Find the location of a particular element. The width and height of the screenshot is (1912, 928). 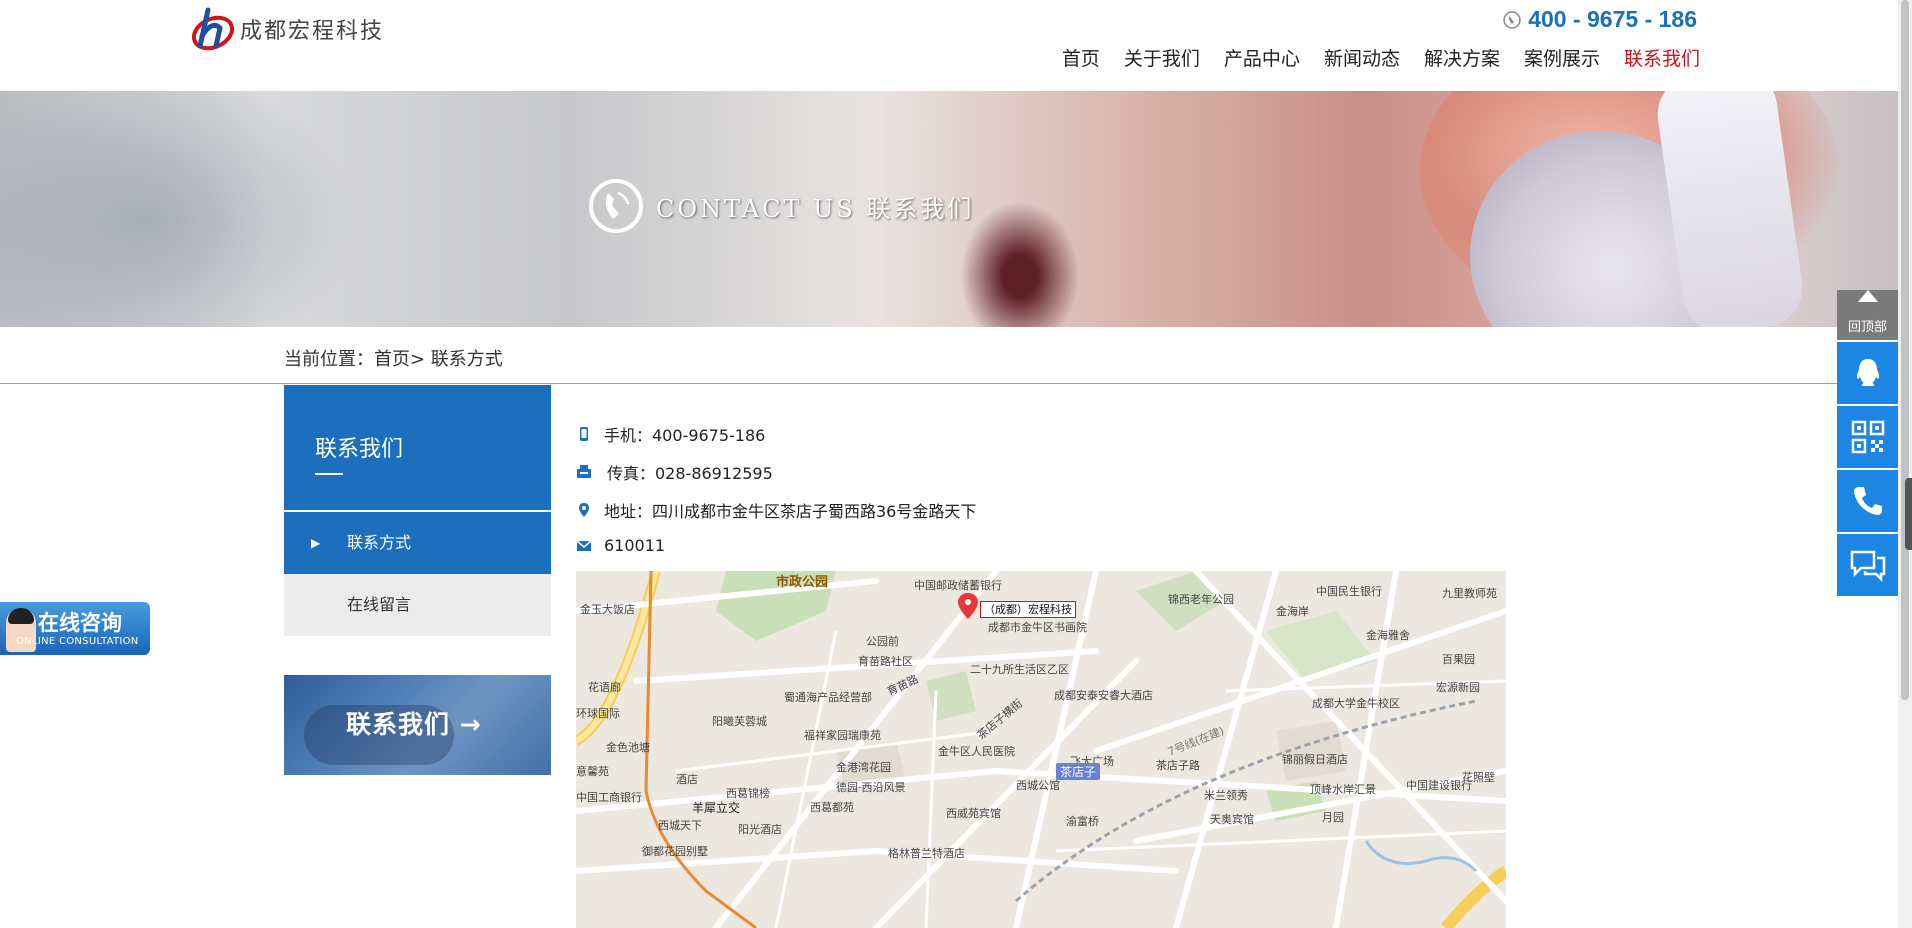

mail-icon is located at coordinates (584, 545).